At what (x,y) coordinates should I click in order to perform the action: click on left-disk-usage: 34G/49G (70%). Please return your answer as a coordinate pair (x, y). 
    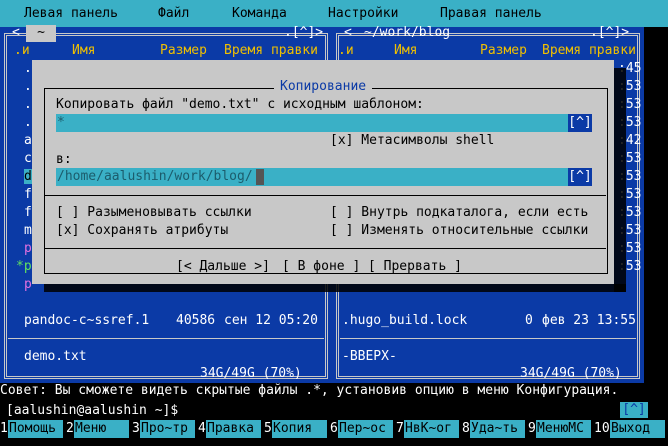
    Looking at the image, I should click on (251, 373).